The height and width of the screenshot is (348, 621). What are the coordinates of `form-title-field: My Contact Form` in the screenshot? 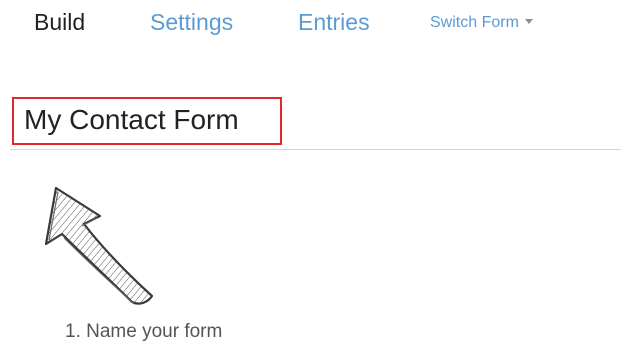 It's located at (147, 121).